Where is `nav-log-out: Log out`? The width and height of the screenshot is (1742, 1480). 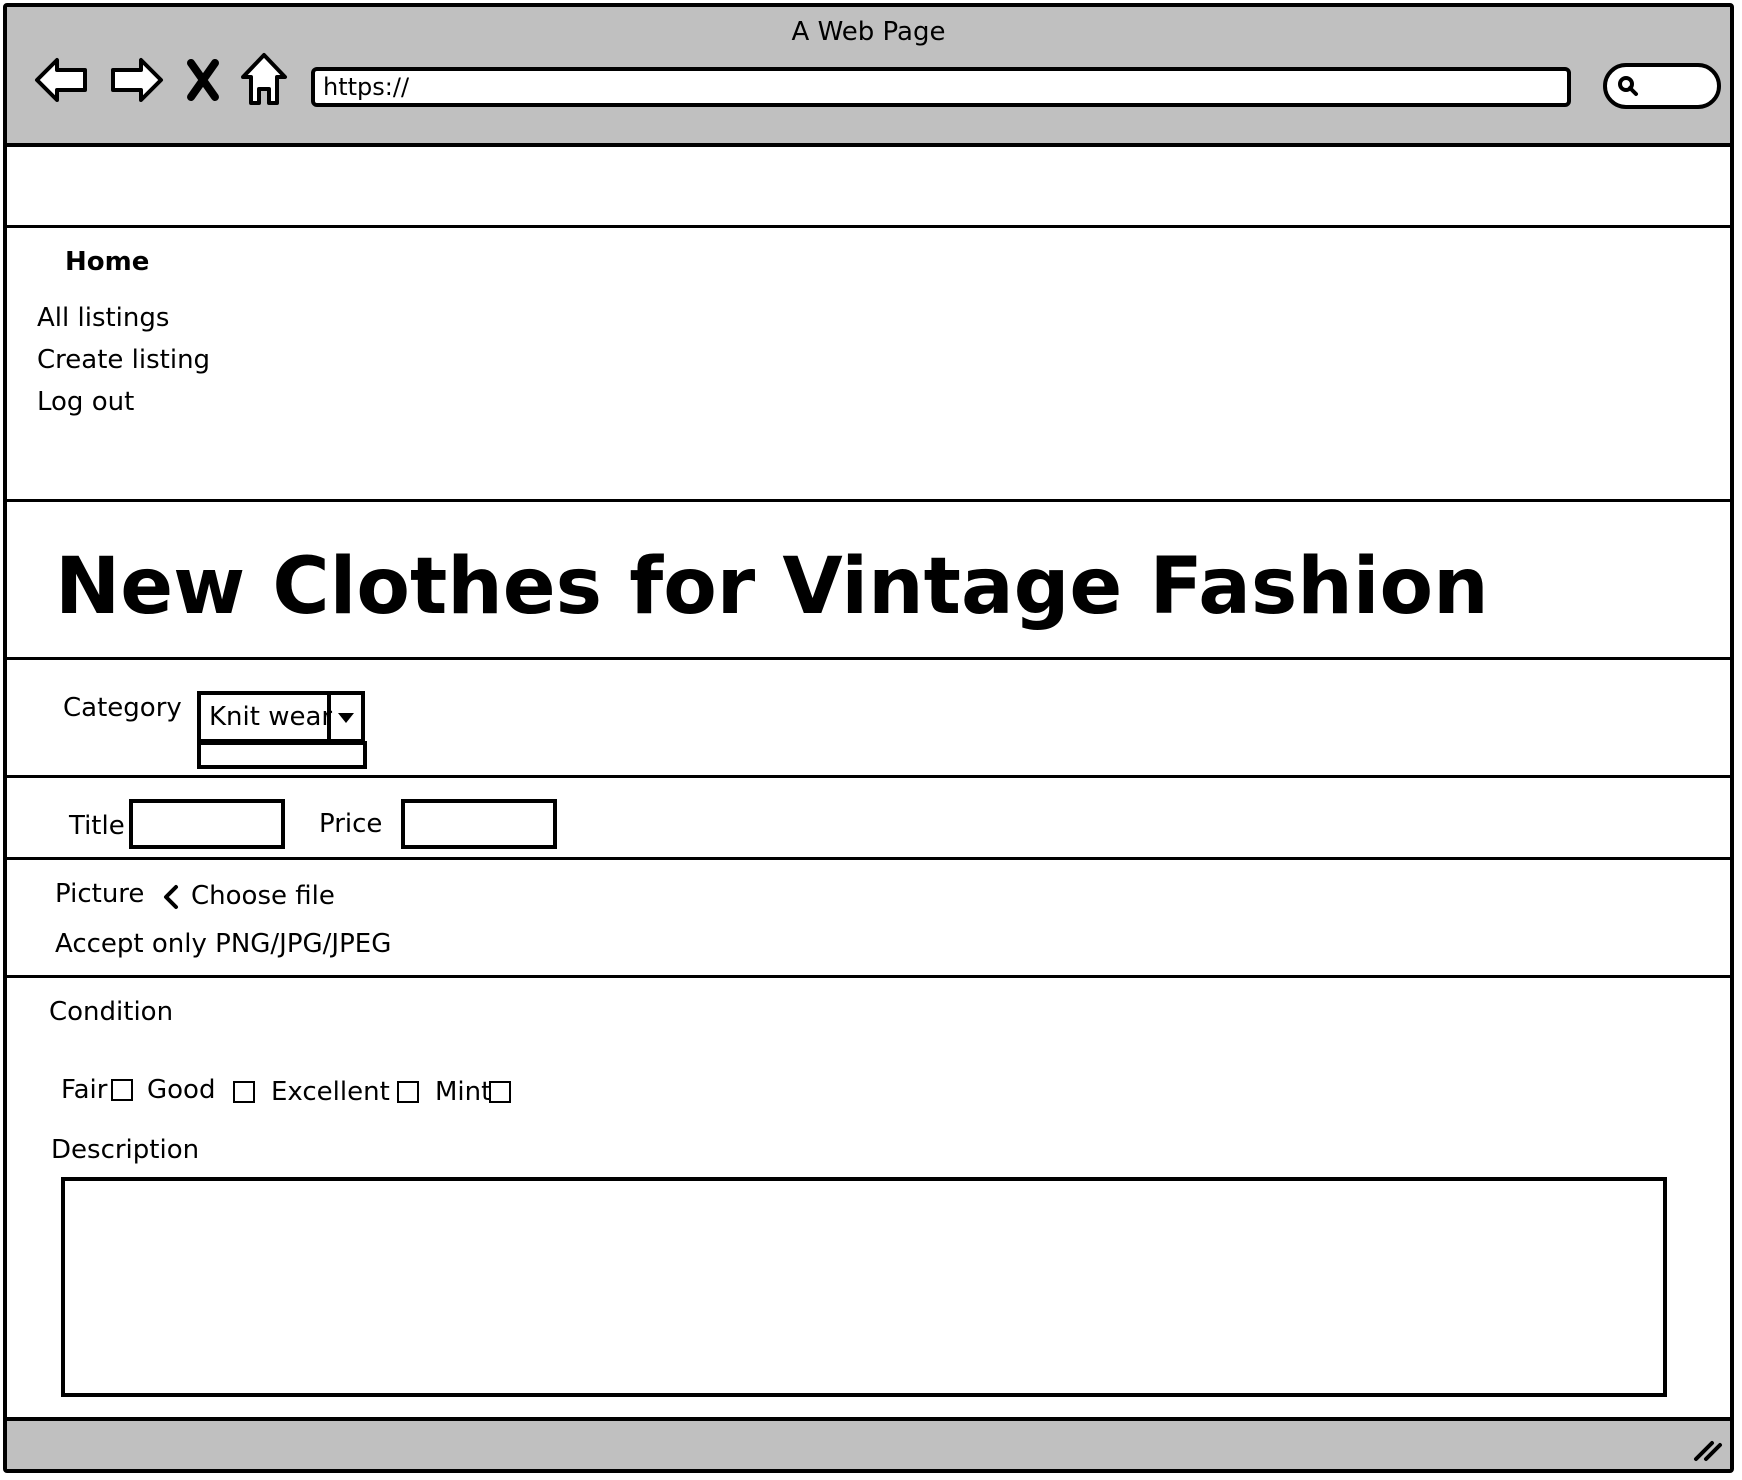 nav-log-out: Log out is located at coordinates (85, 402).